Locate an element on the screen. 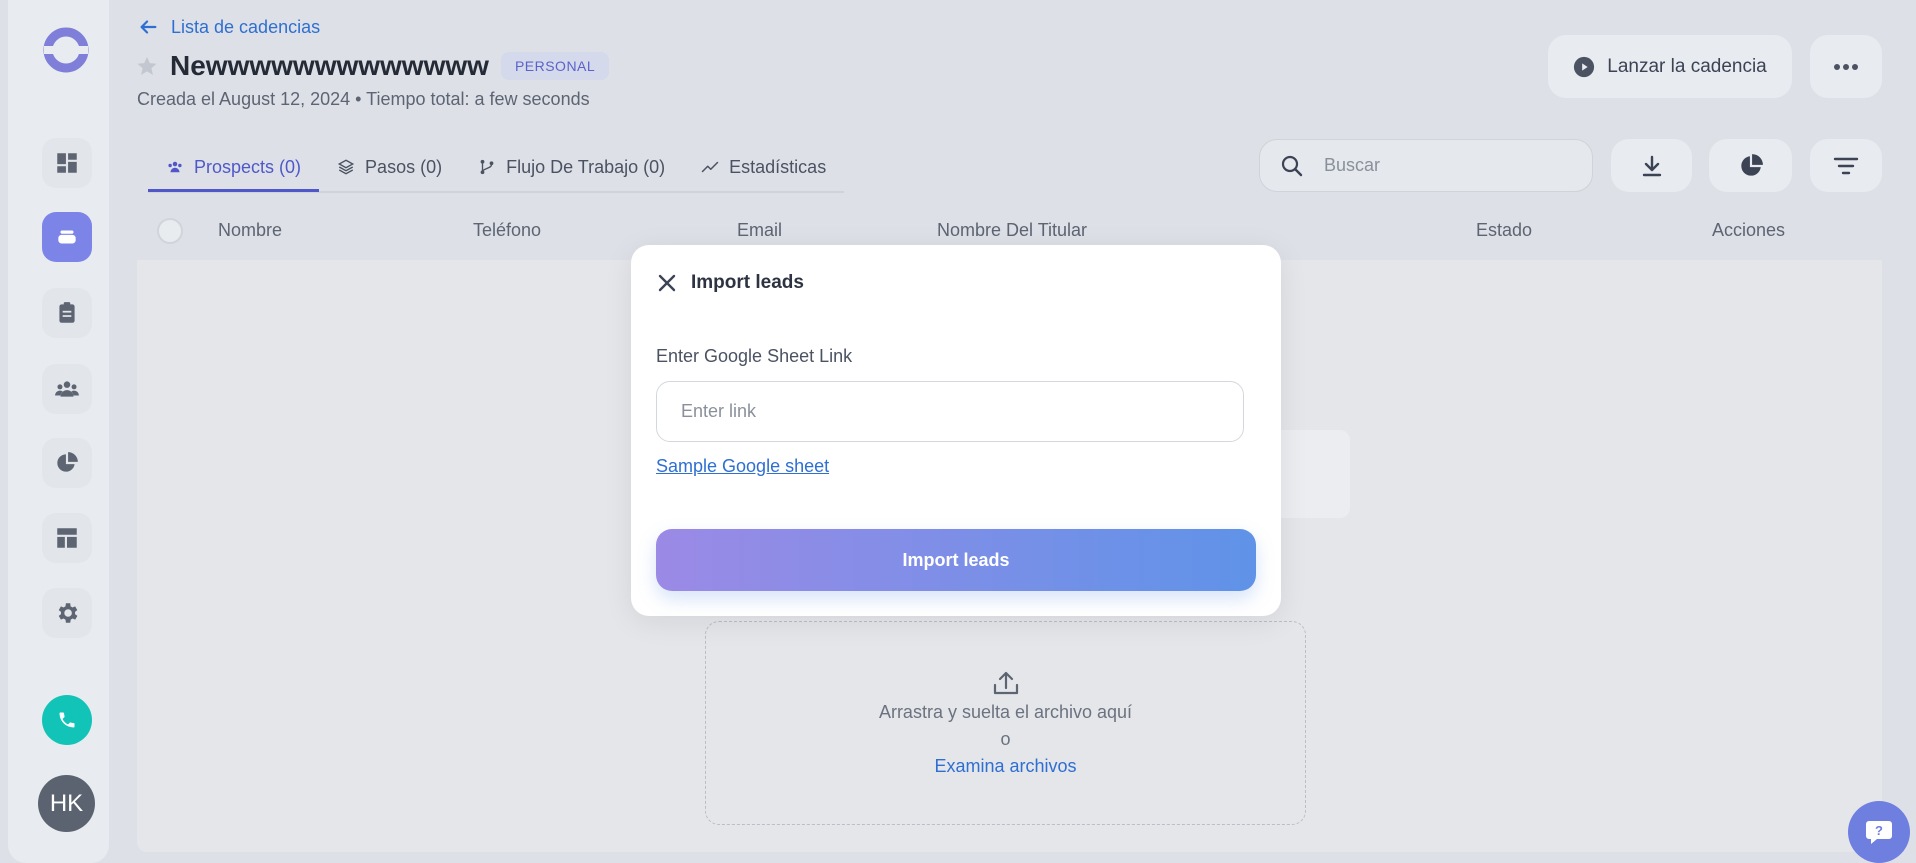 This screenshot has width=1916, height=863. filter-button is located at coordinates (1846, 165).